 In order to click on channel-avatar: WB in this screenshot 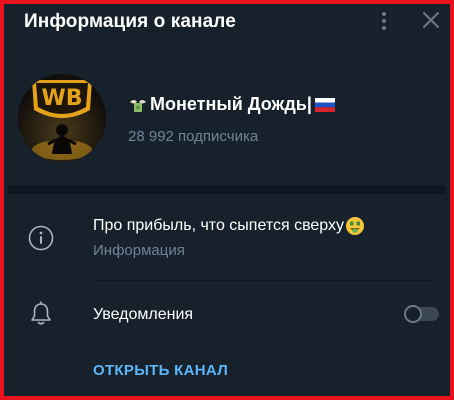, I will do `click(62, 118)`.